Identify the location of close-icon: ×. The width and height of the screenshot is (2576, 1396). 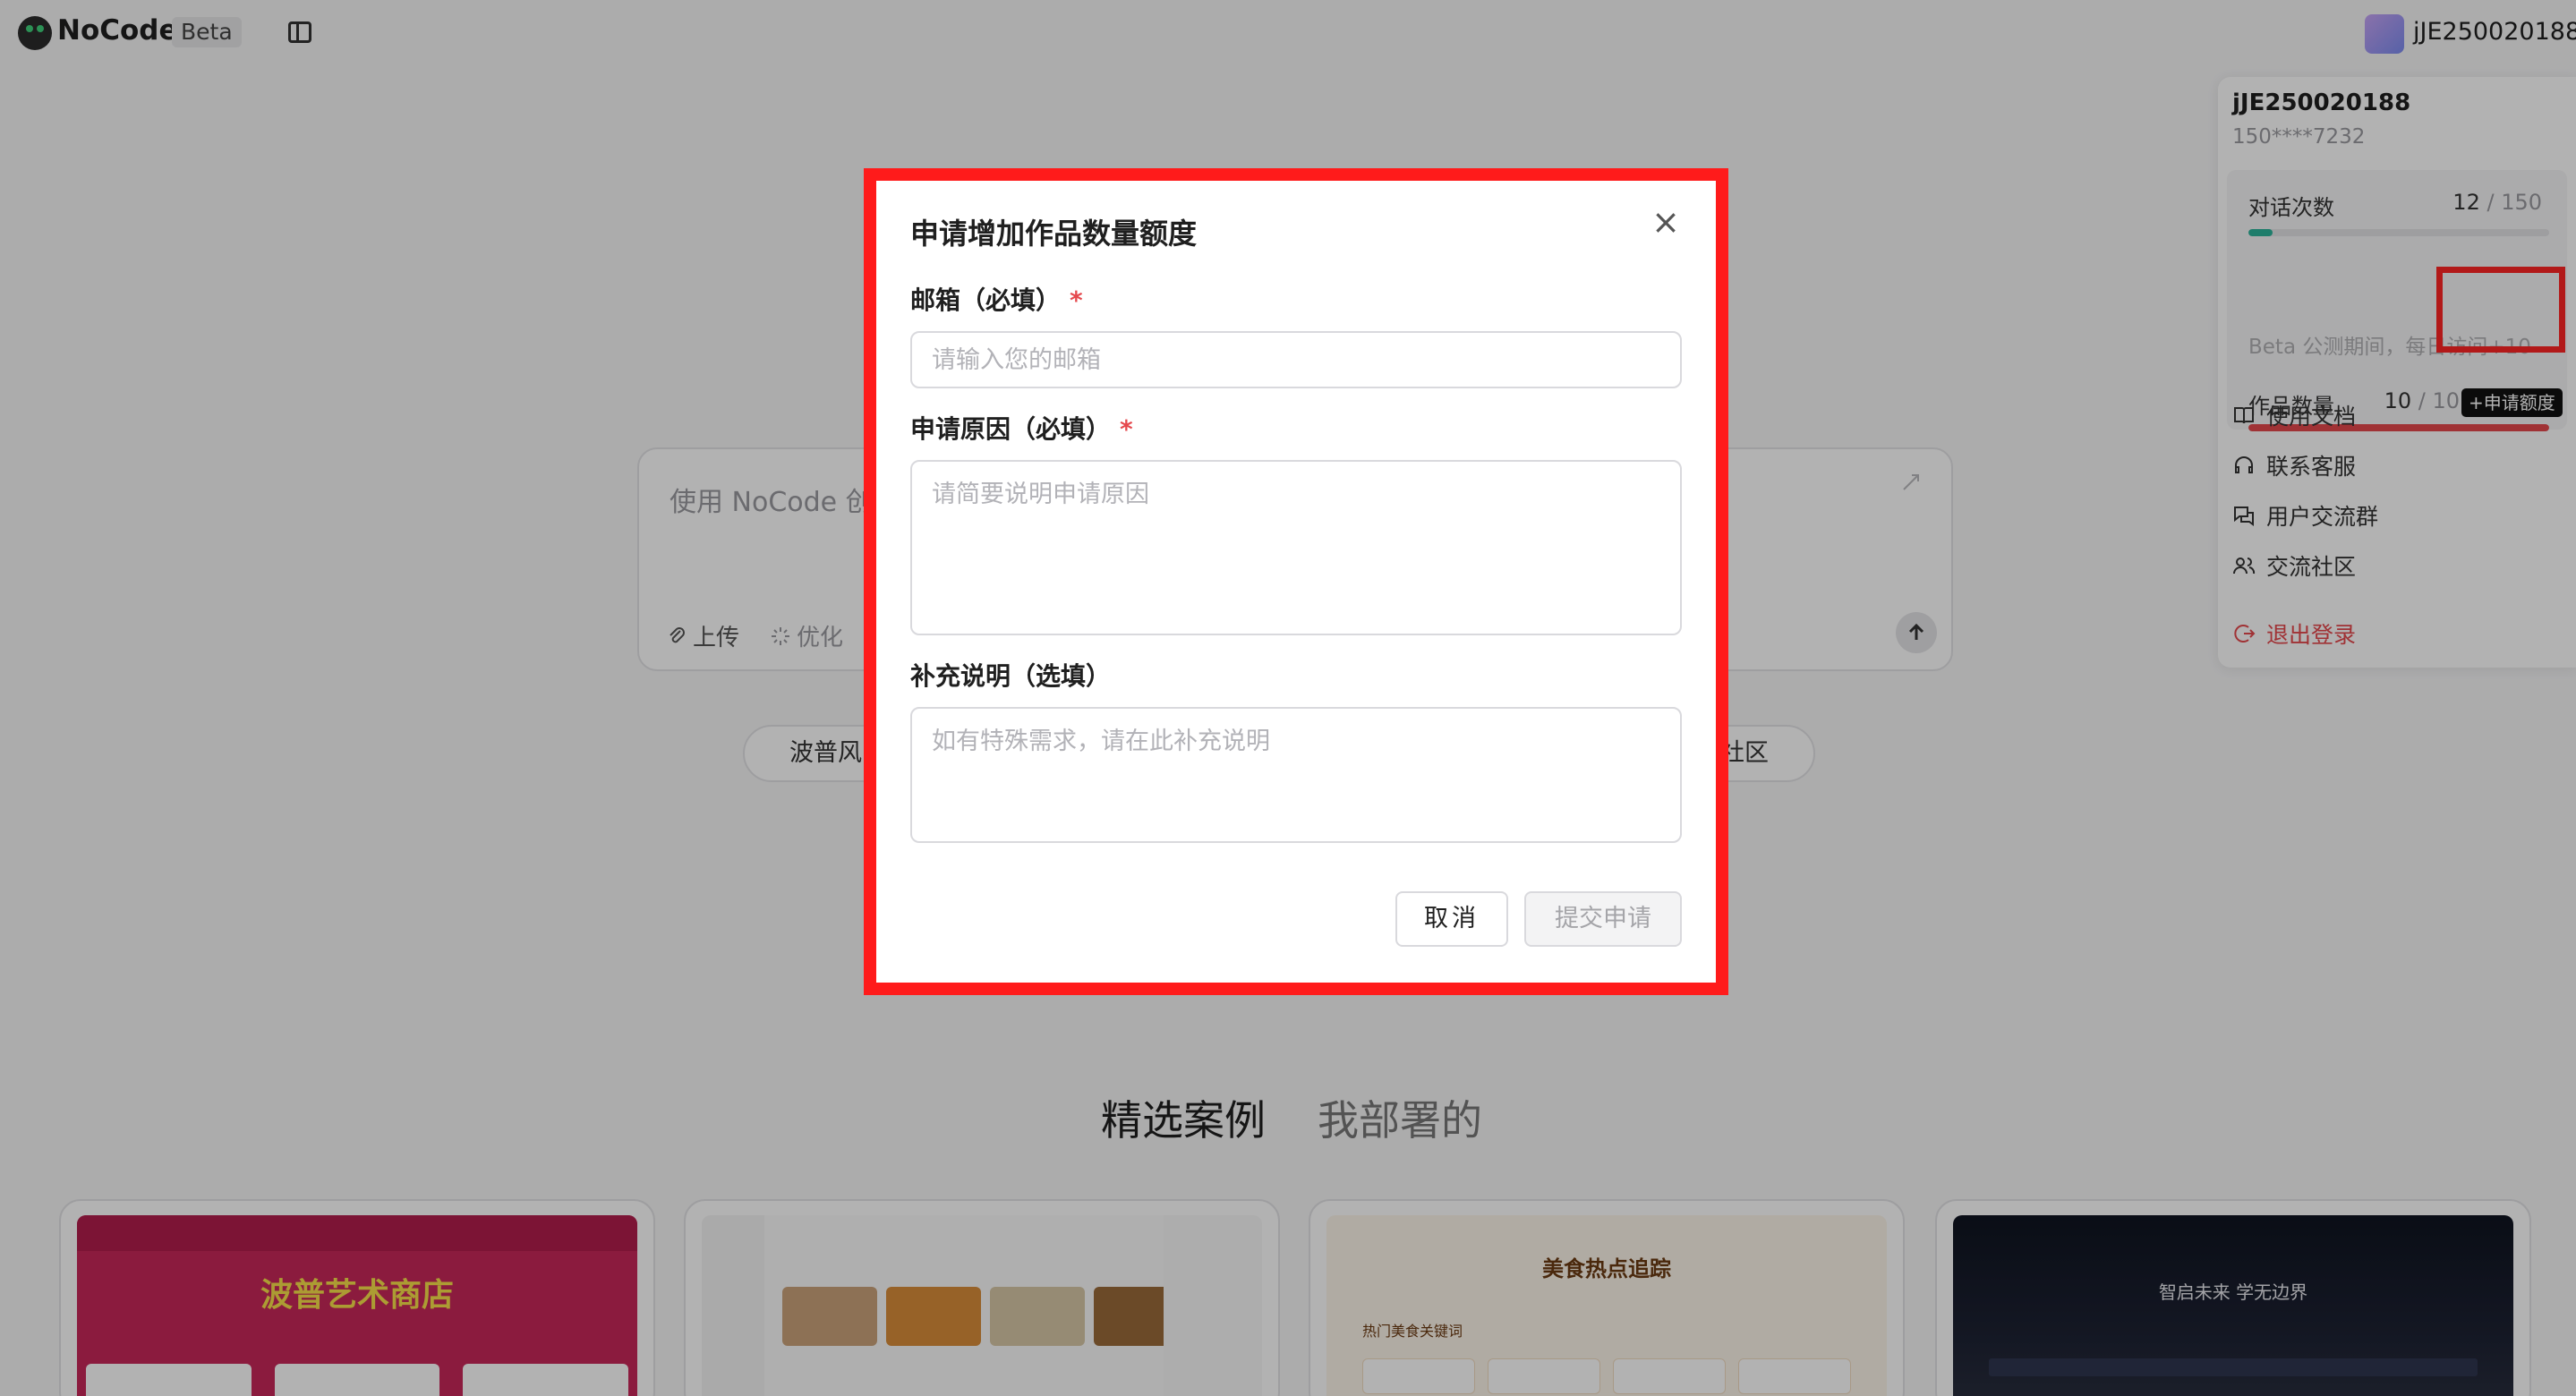
(1666, 222).